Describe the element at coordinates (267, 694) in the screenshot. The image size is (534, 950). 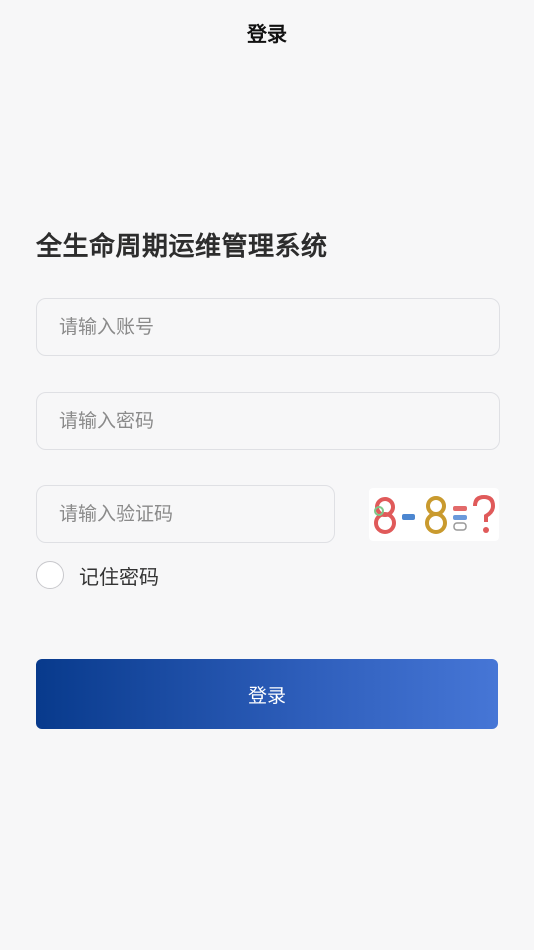
I see `login-button: 登录` at that location.